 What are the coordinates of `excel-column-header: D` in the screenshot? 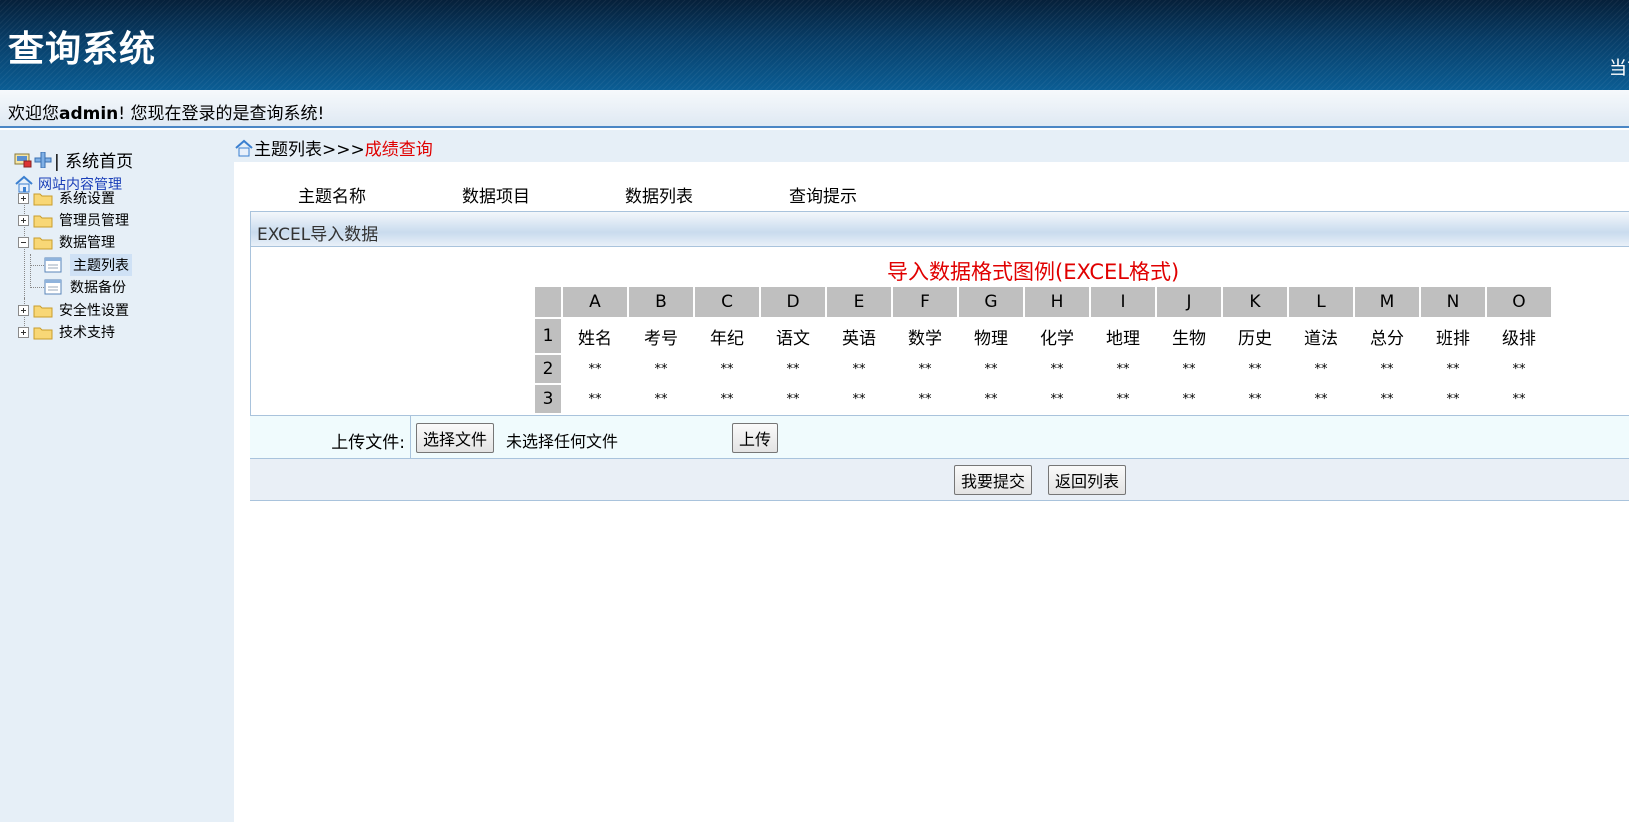 It's located at (793, 302).